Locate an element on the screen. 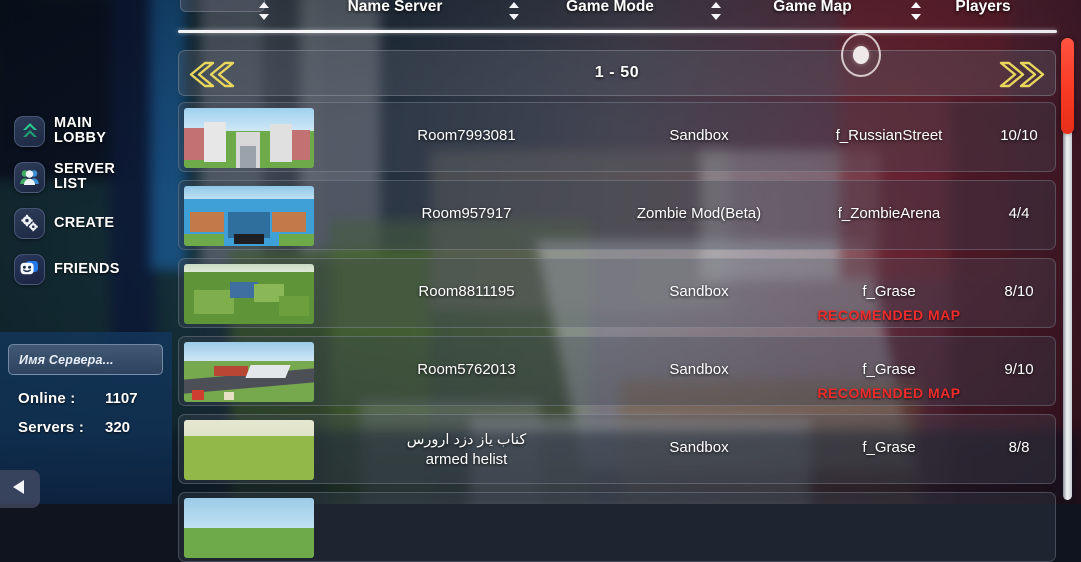 The height and width of the screenshot is (562, 1081). sidebar-item-label: SERVER LIST is located at coordinates (85, 176).